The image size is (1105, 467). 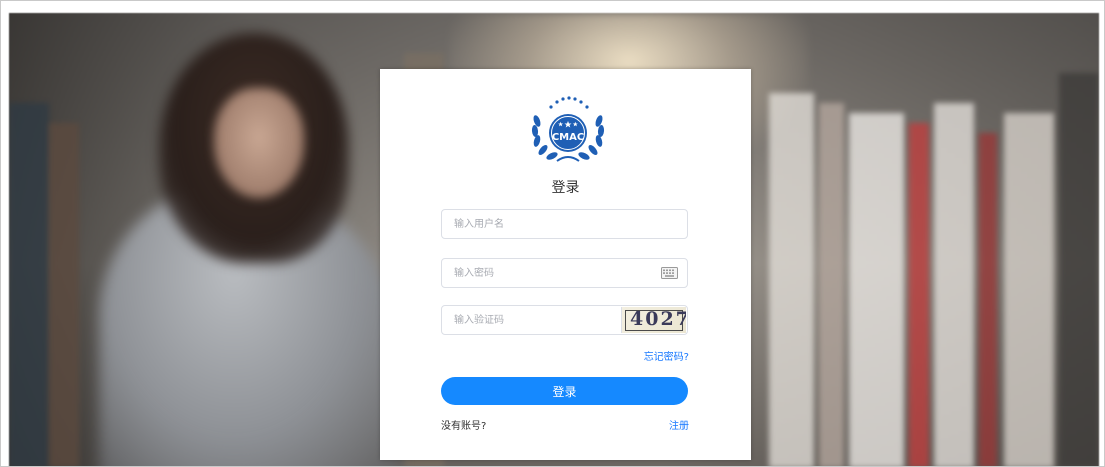 I want to click on username-field, so click(x=564, y=224).